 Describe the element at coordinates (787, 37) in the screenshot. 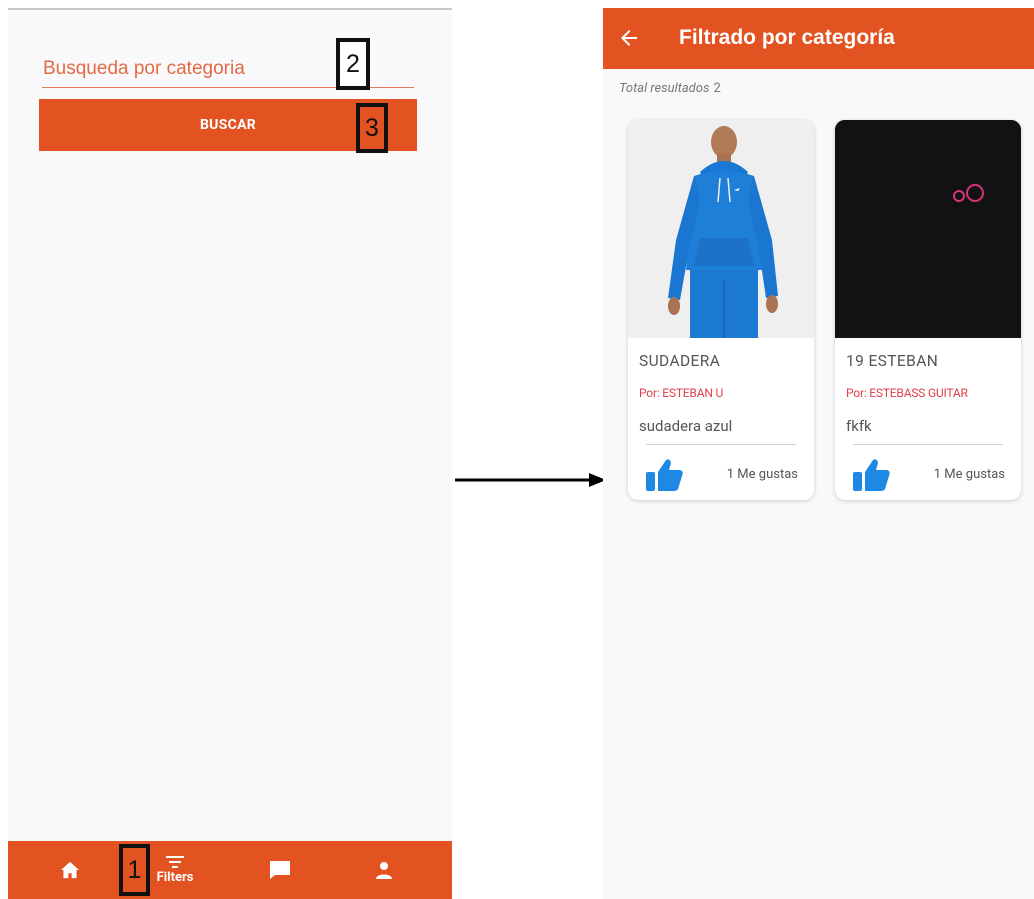

I see `page-title: Filtrado por categoría` at that location.